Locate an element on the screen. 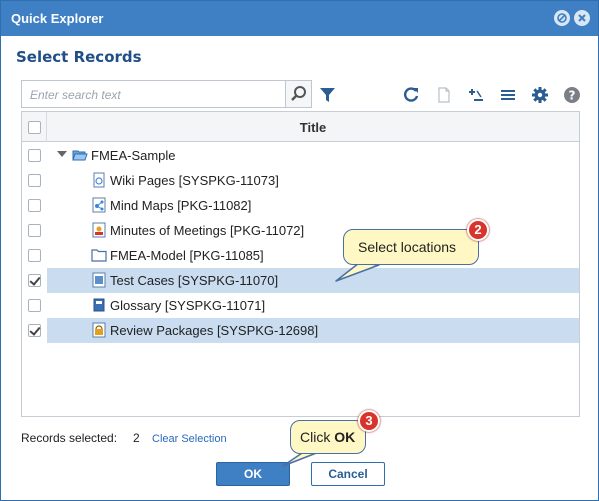  callout-prefix: Click is located at coordinates (317, 437).